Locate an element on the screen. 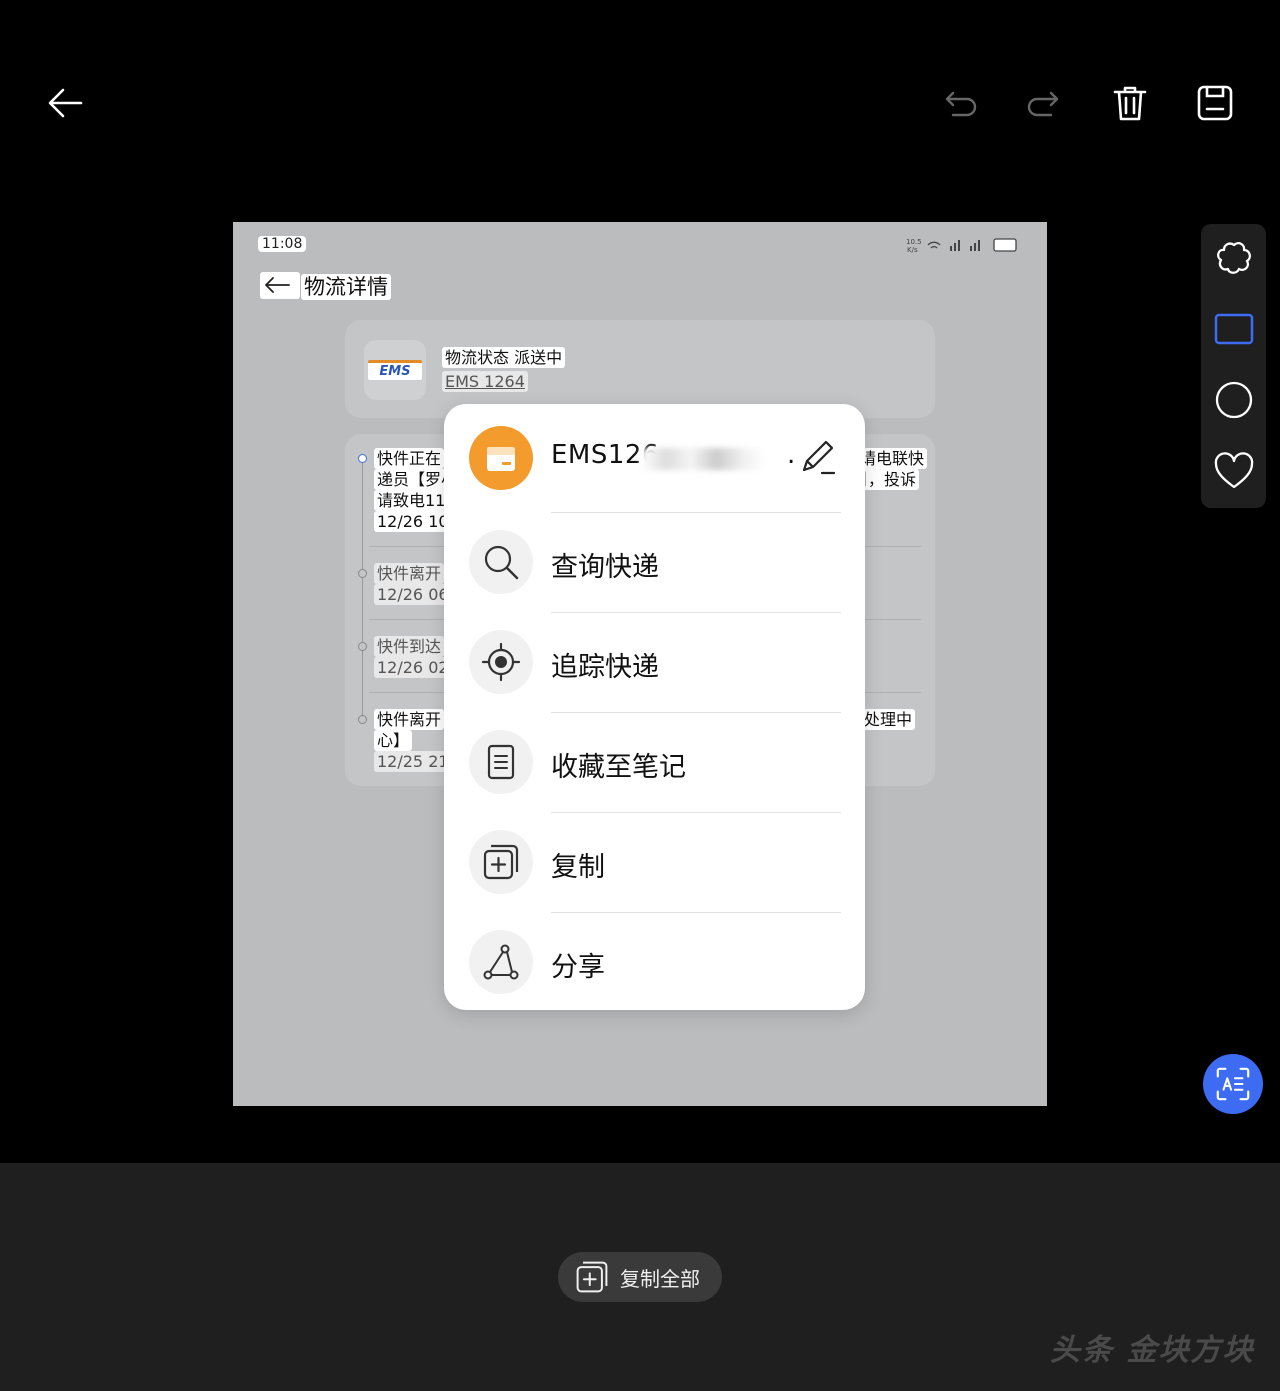 The image size is (1280, 1391). back-arrow-icon is located at coordinates (65, 103).